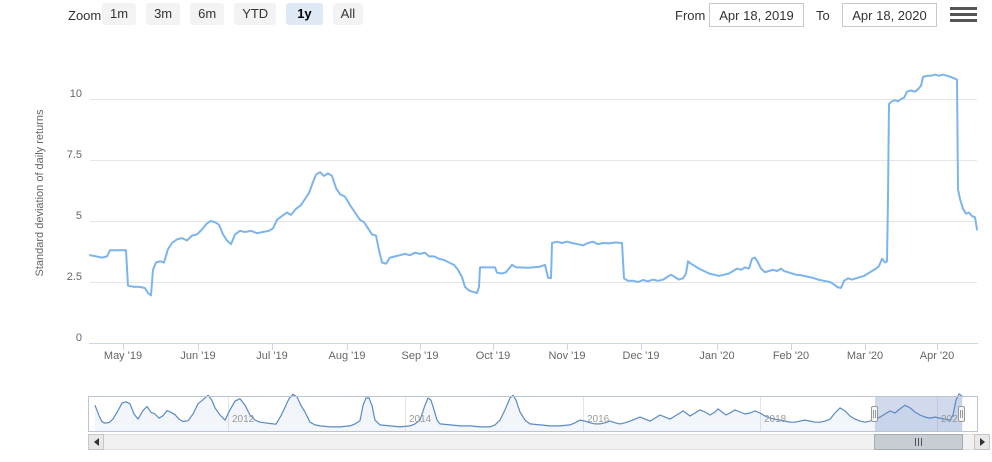  Describe the element at coordinates (78, 216) in the screenshot. I see `y-axis-label-5: 5` at that location.